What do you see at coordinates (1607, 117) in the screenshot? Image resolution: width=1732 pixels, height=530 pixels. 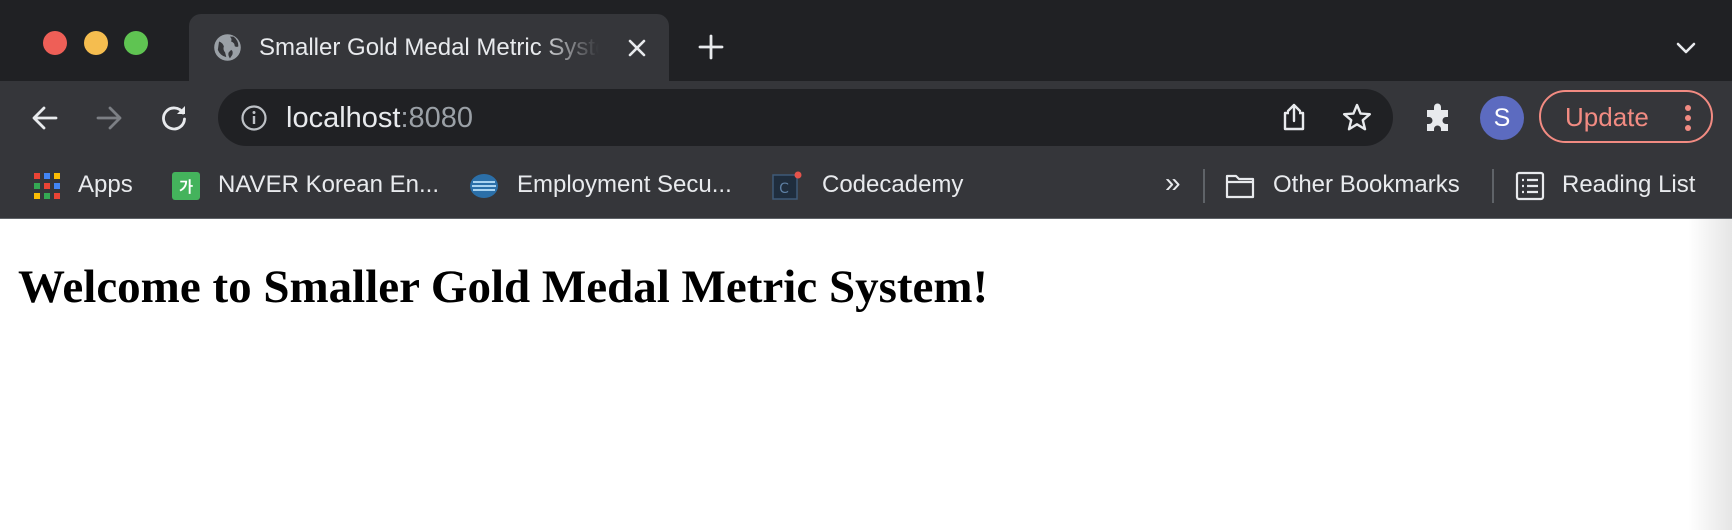 I see `update-button-label: Update` at bounding box center [1607, 117].